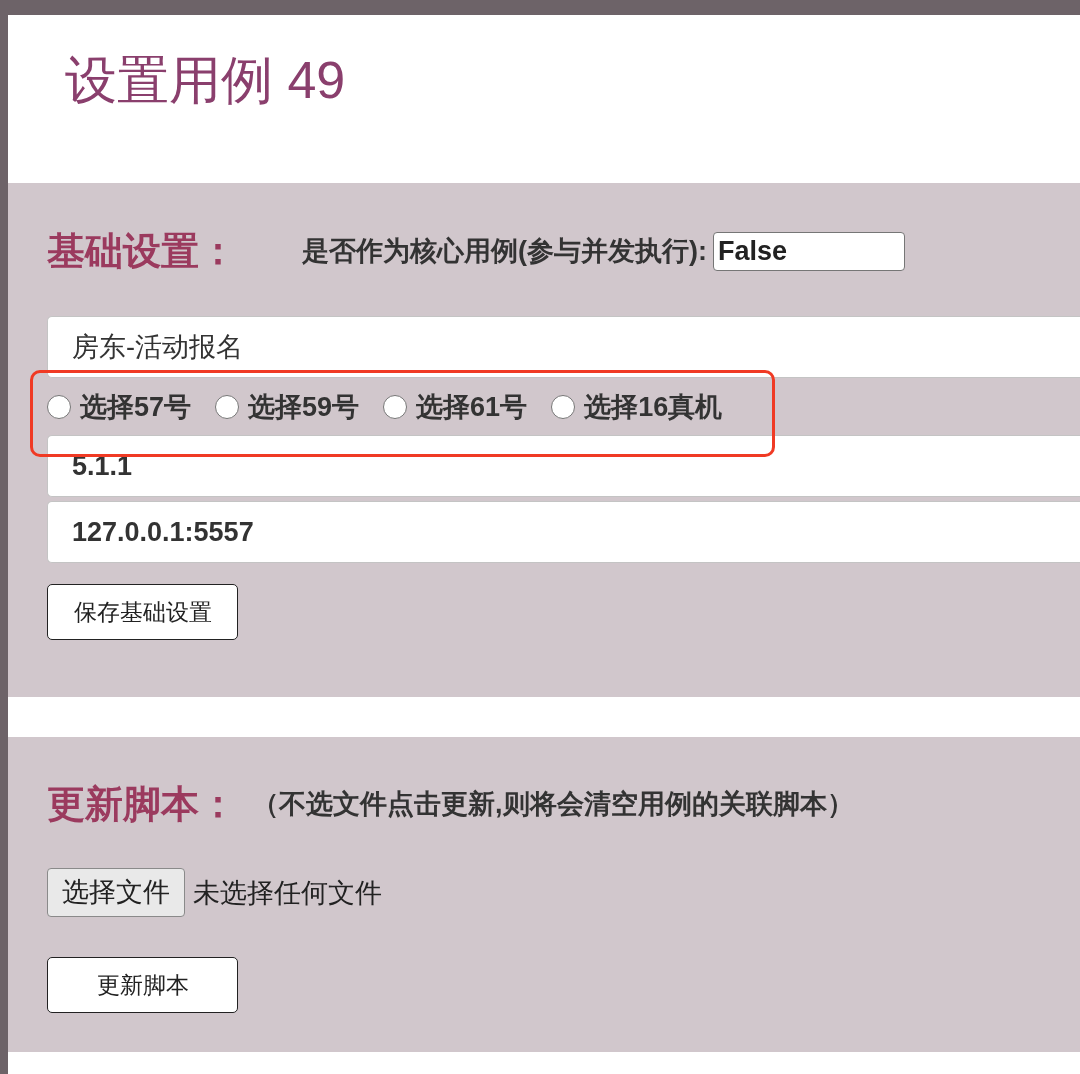 The height and width of the screenshot is (1074, 1080). Describe the element at coordinates (287, 892) in the screenshot. I see `file-status-text: 未选择任何文件` at that location.